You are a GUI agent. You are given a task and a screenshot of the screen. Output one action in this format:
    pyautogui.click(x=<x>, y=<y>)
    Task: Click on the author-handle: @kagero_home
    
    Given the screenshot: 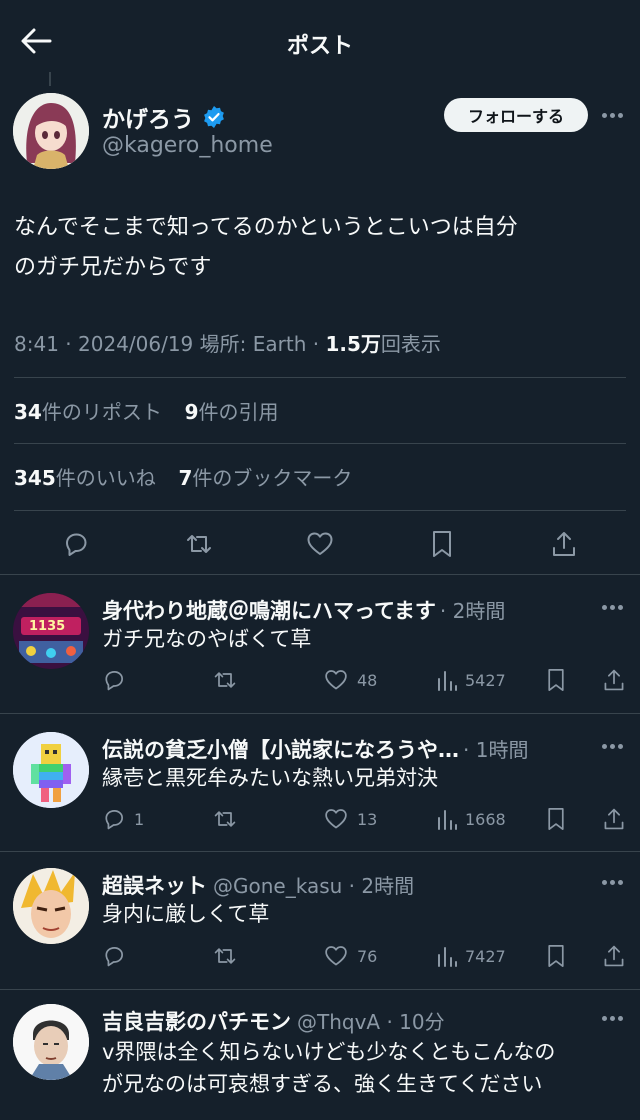 What is the action you would take?
    pyautogui.click(x=187, y=145)
    